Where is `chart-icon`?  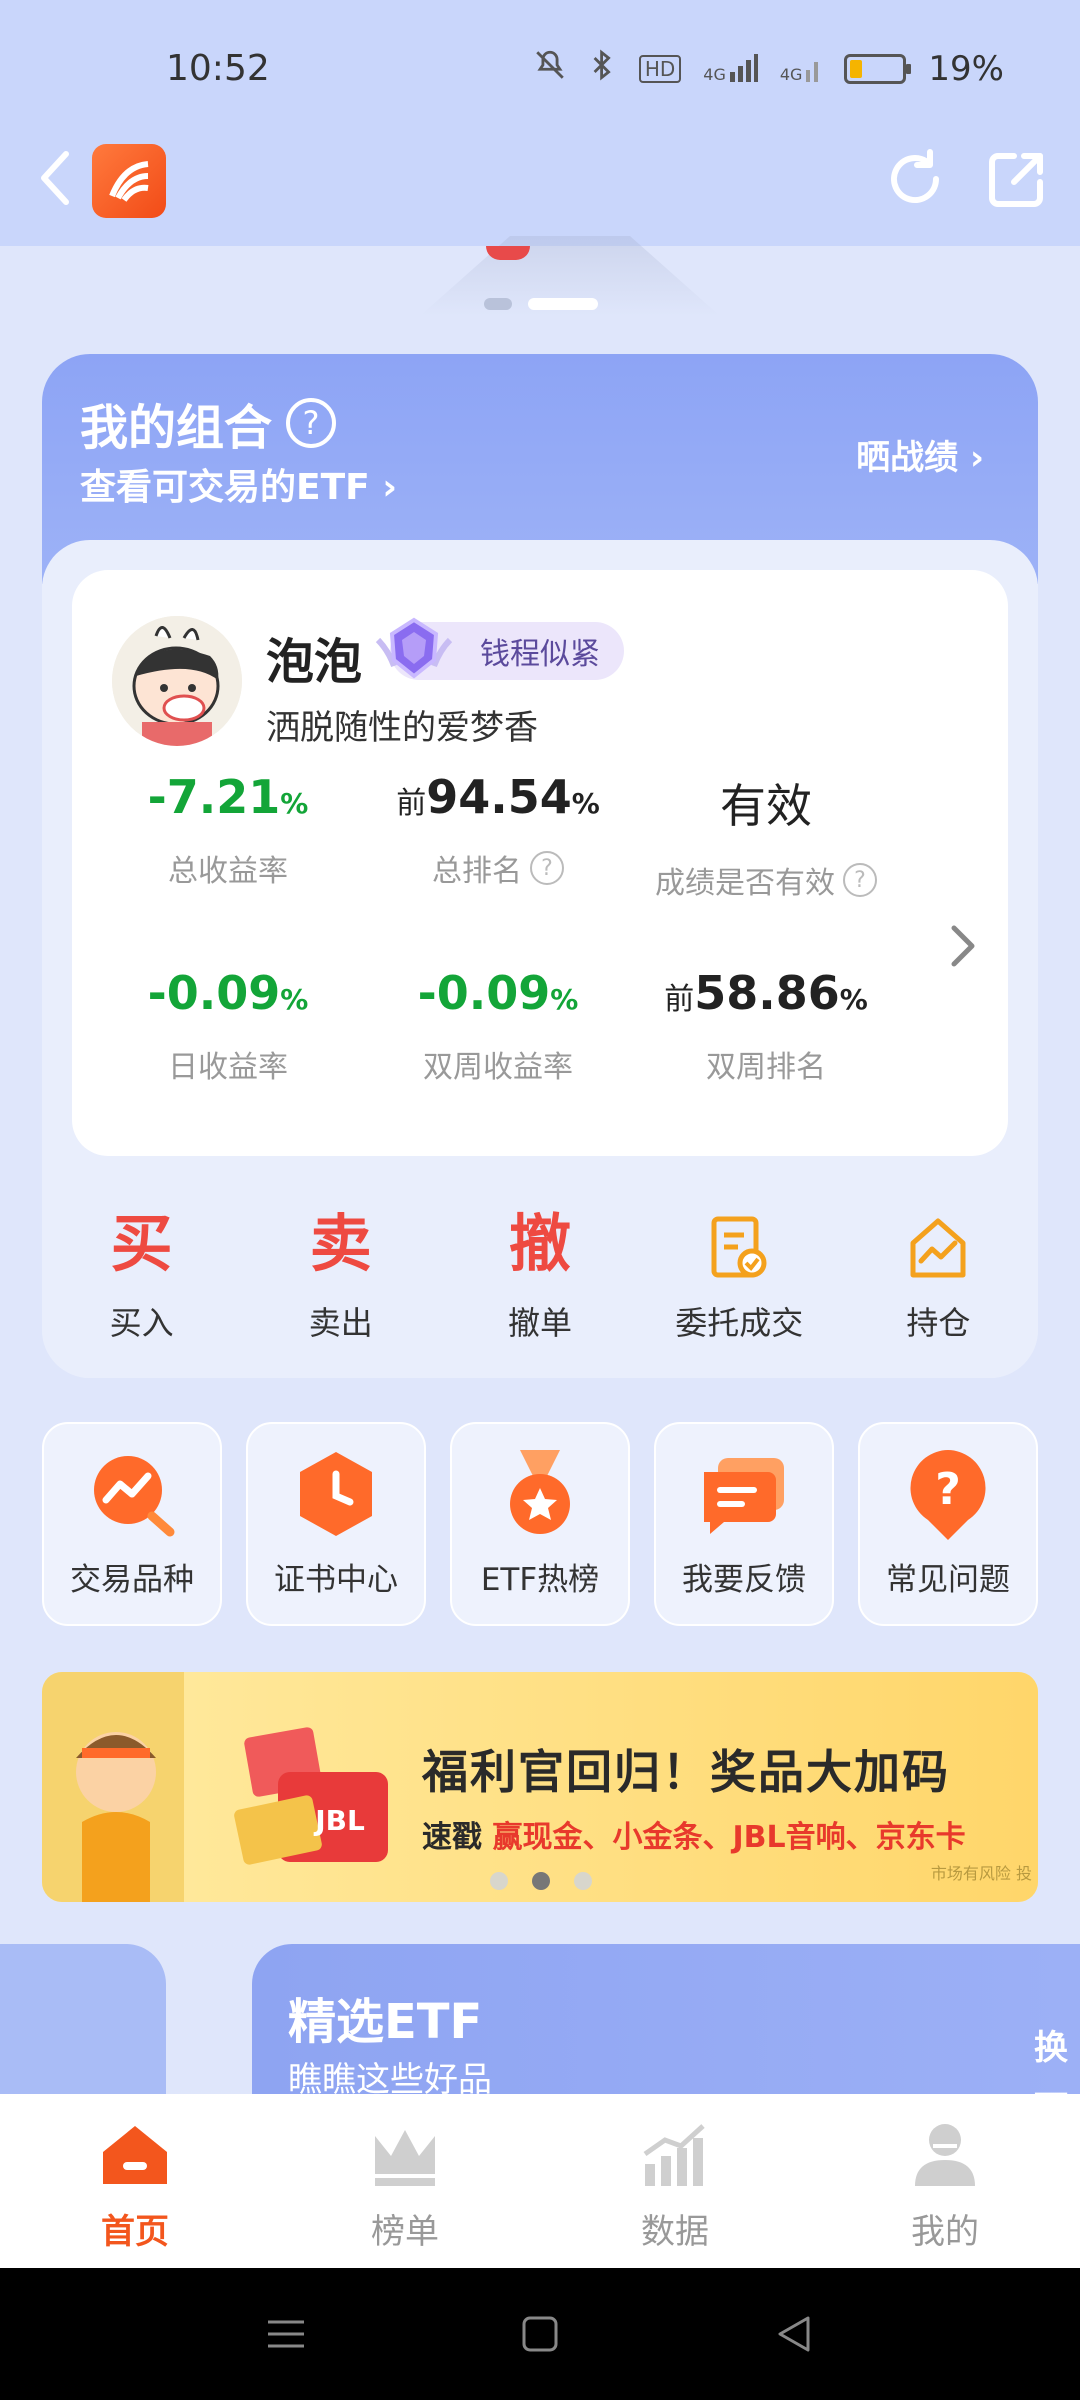
chart-icon is located at coordinates (675, 2155).